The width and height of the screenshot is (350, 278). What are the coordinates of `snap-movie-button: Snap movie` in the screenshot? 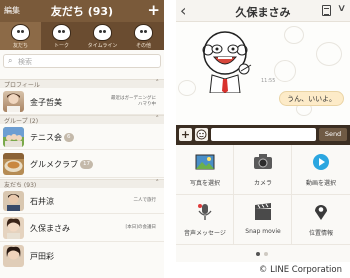 It's located at (263, 220).